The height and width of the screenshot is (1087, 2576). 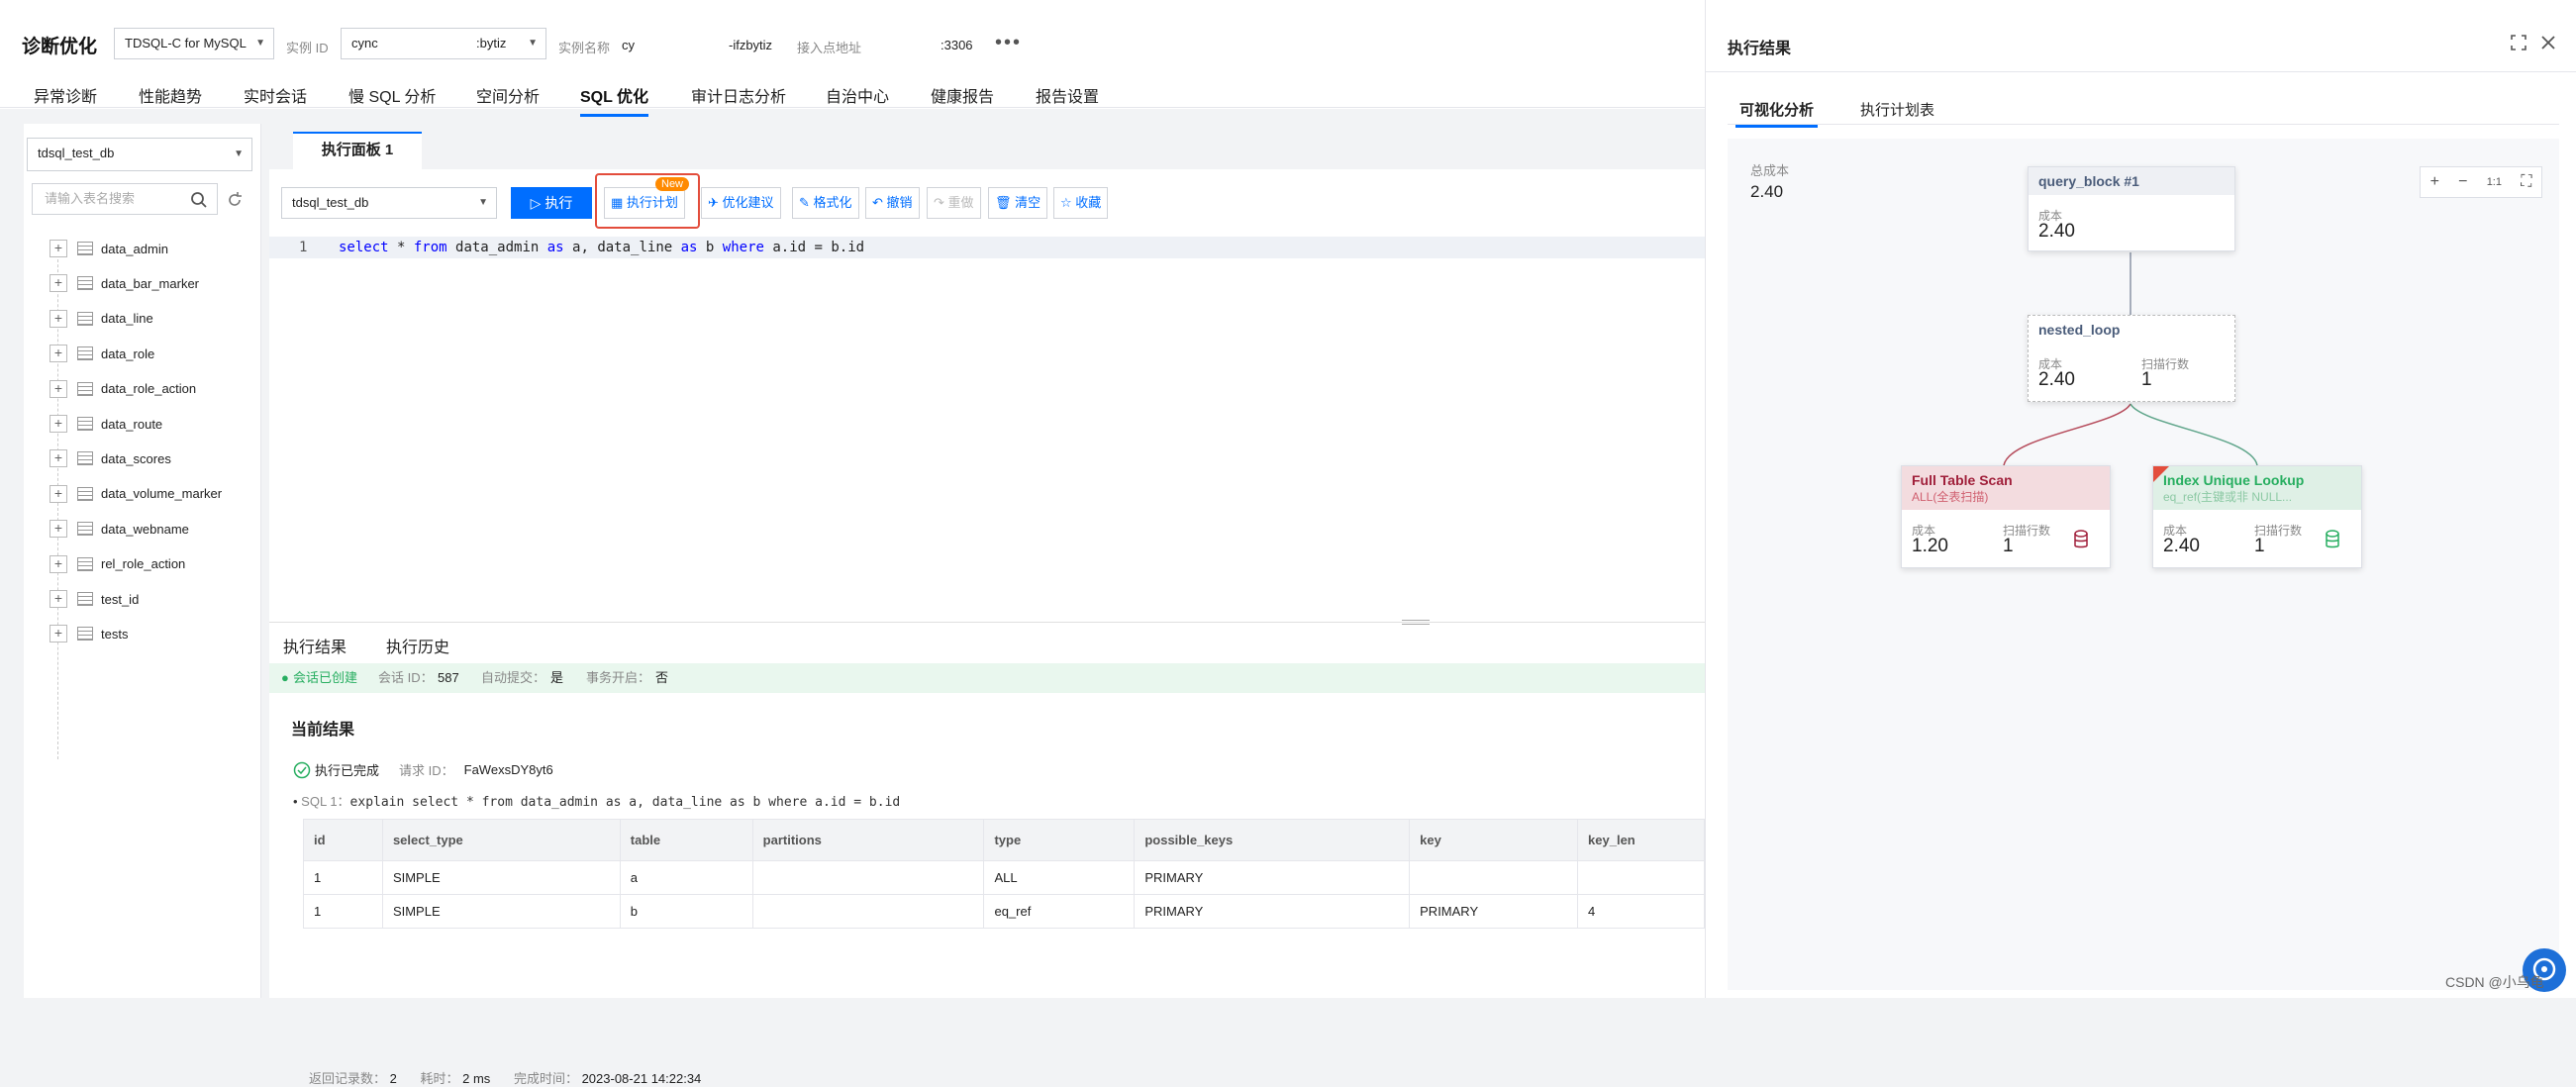 I want to click on cost-value: 1.20, so click(x=1930, y=546).